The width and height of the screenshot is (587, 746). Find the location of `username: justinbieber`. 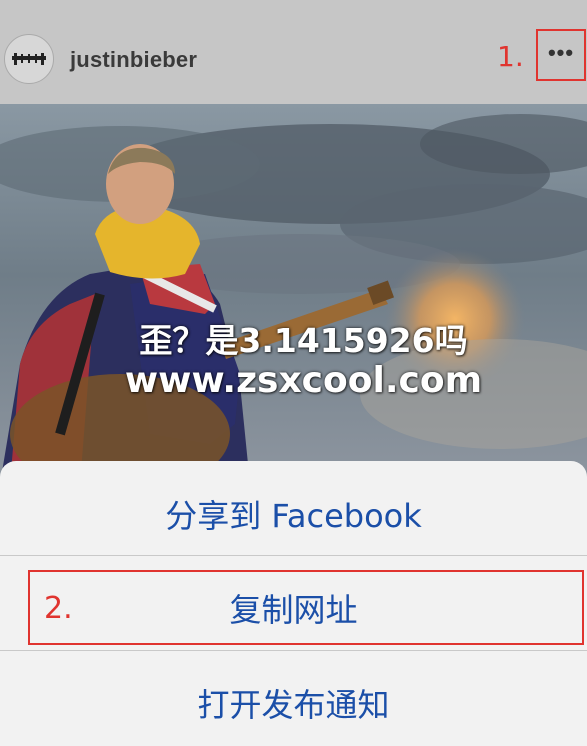

username: justinbieber is located at coordinates (133, 60).